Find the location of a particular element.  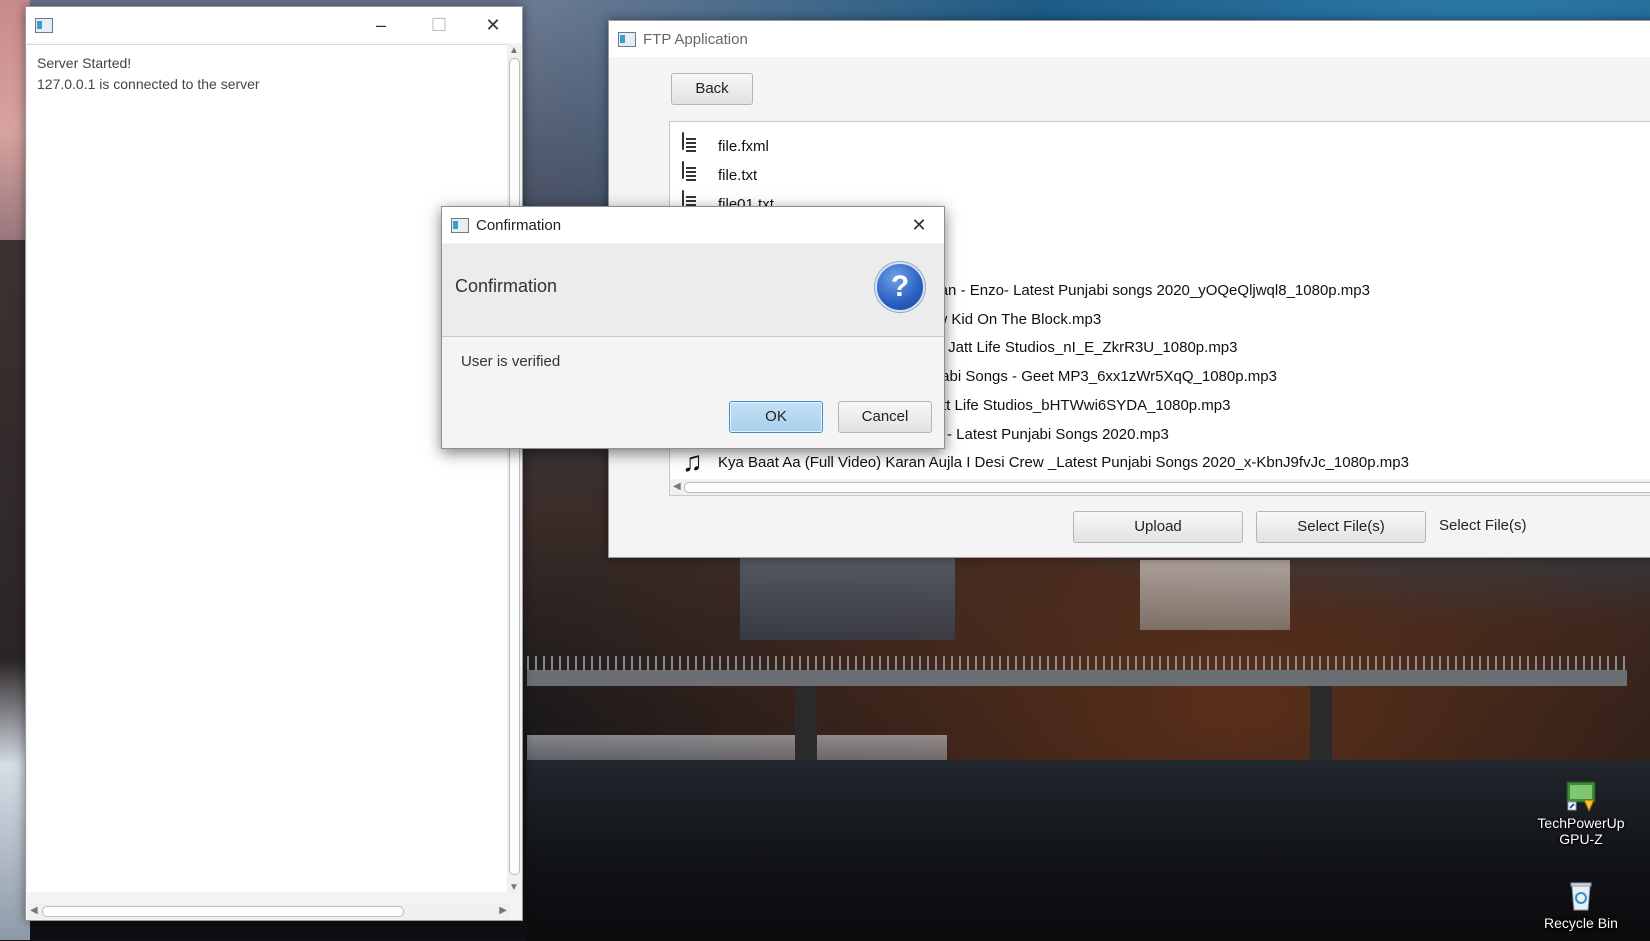

scroll-down-icon: ▼ is located at coordinates (514, 887).